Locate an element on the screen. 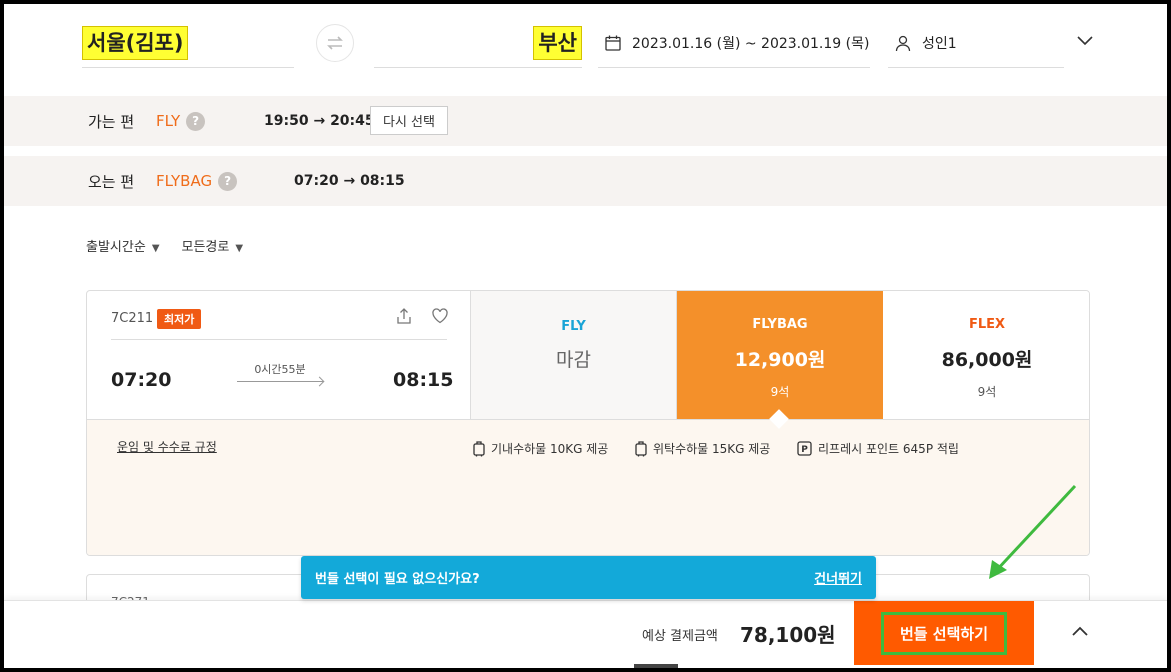 This screenshot has width=1171, height=672. return-fare-name: FLYBAG is located at coordinates (184, 180).